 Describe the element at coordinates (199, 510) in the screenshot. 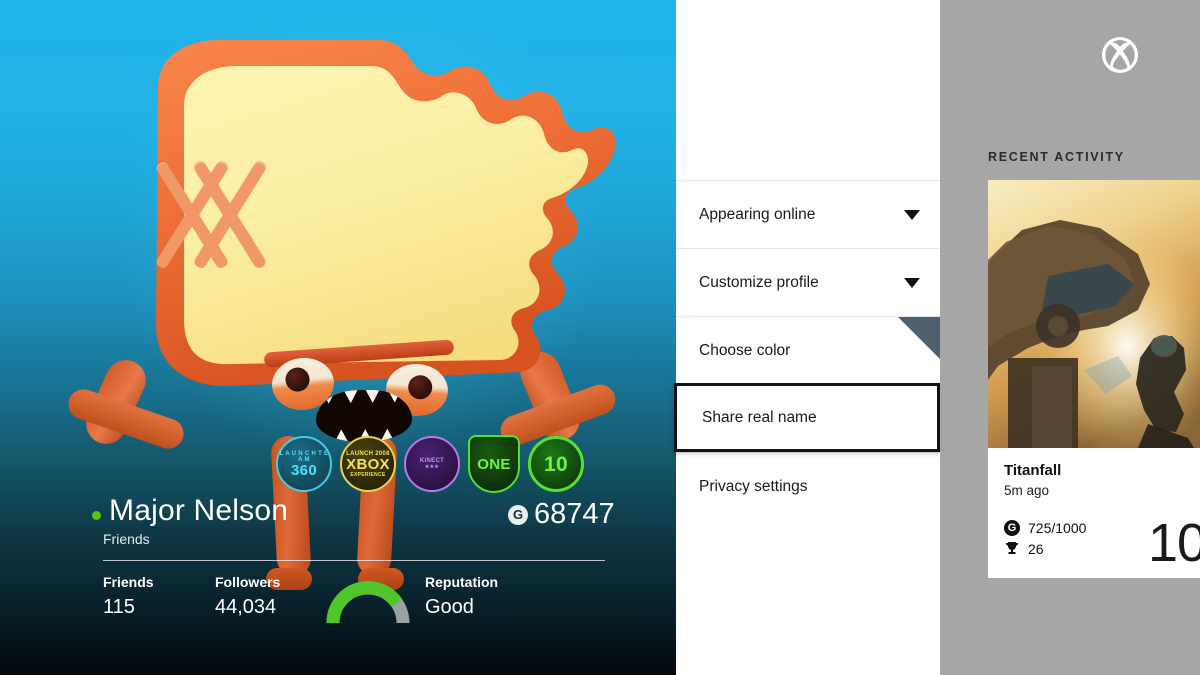

I see `gamertag: Major Nelson` at that location.